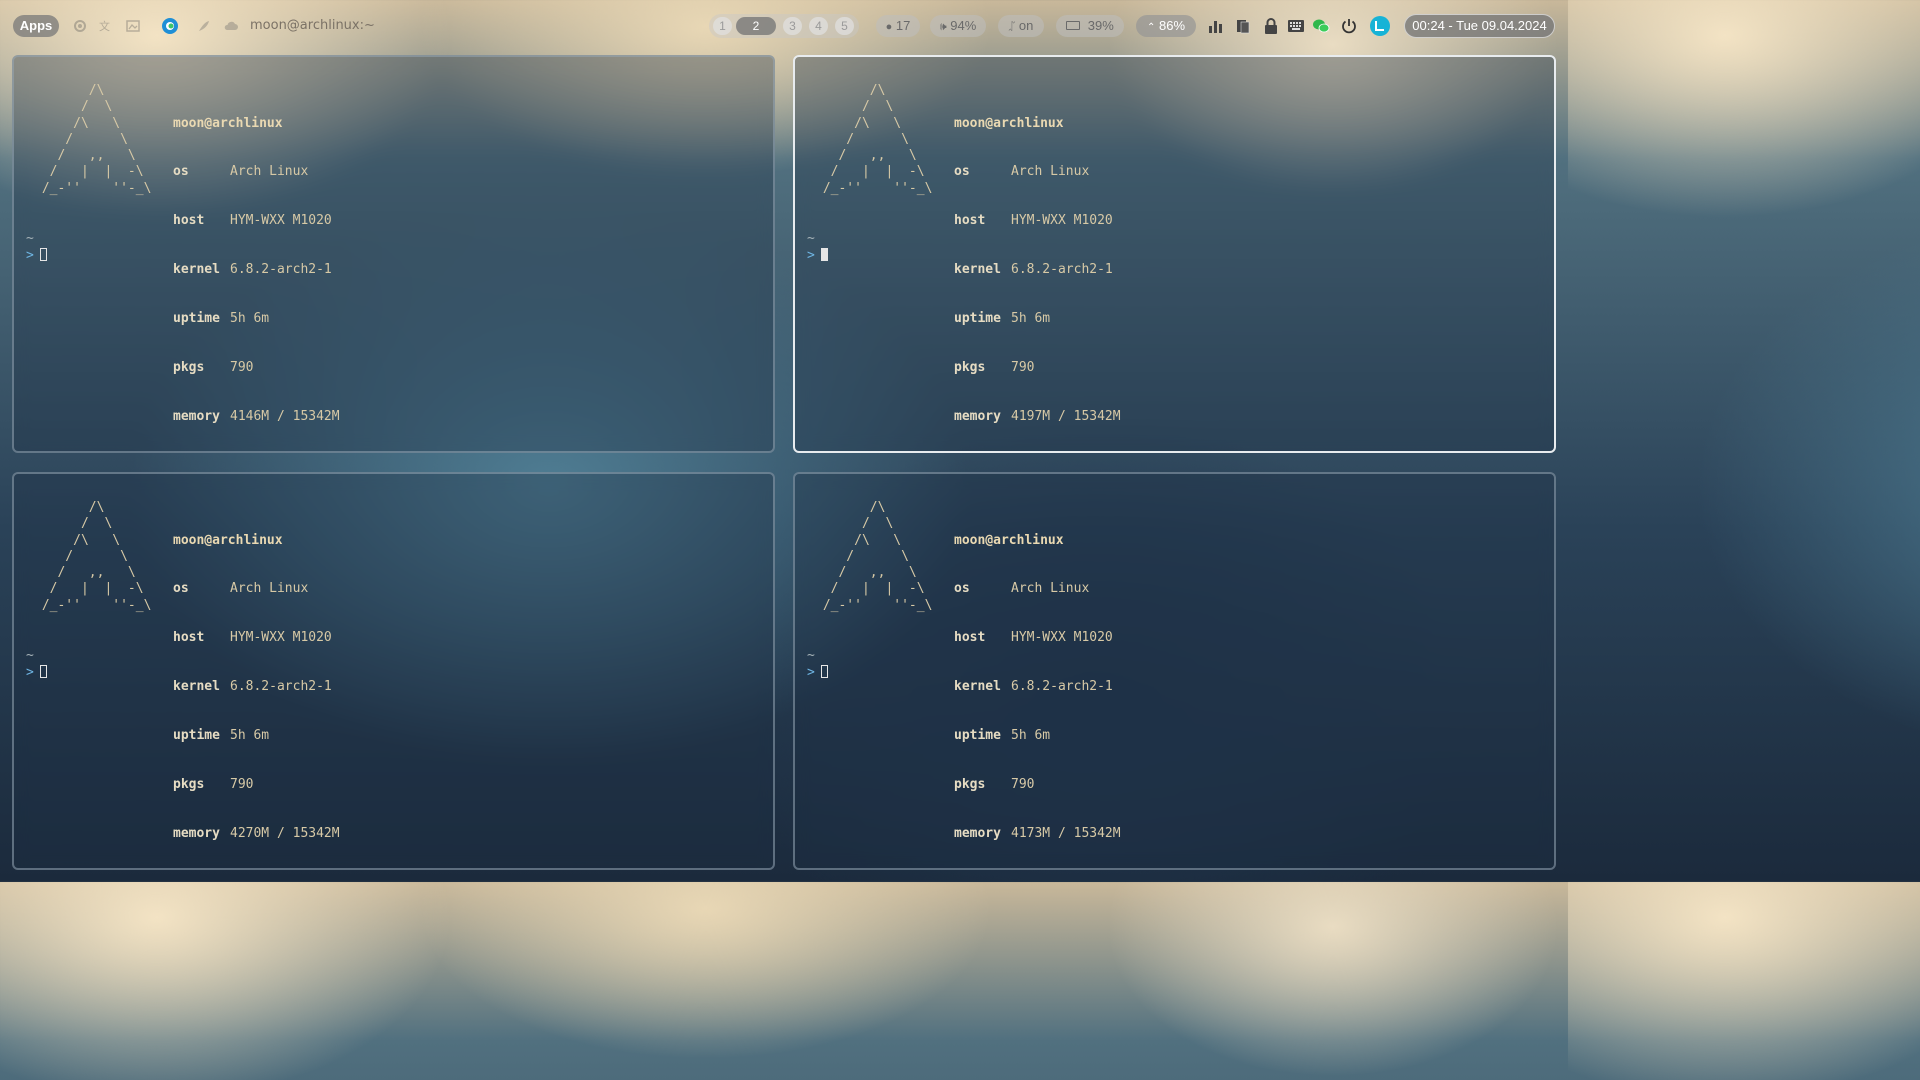 This screenshot has width=1920, height=1080. Describe the element at coordinates (889, 27) in the screenshot. I see `updates-icon: ●` at that location.